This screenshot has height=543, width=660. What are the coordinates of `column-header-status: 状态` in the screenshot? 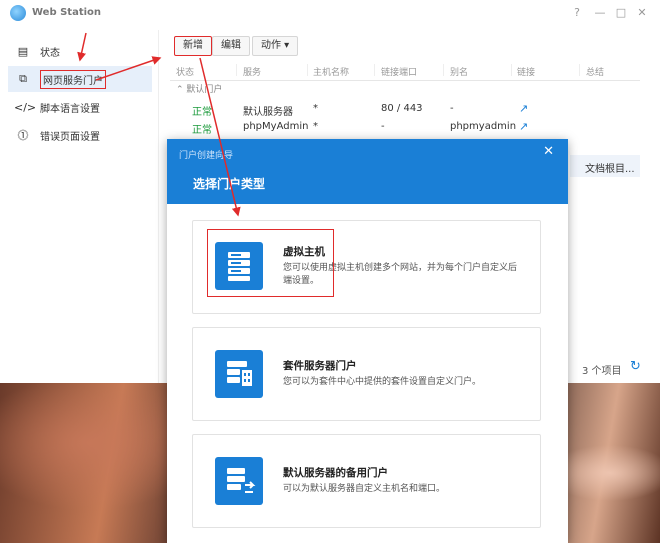 It's located at (185, 71).